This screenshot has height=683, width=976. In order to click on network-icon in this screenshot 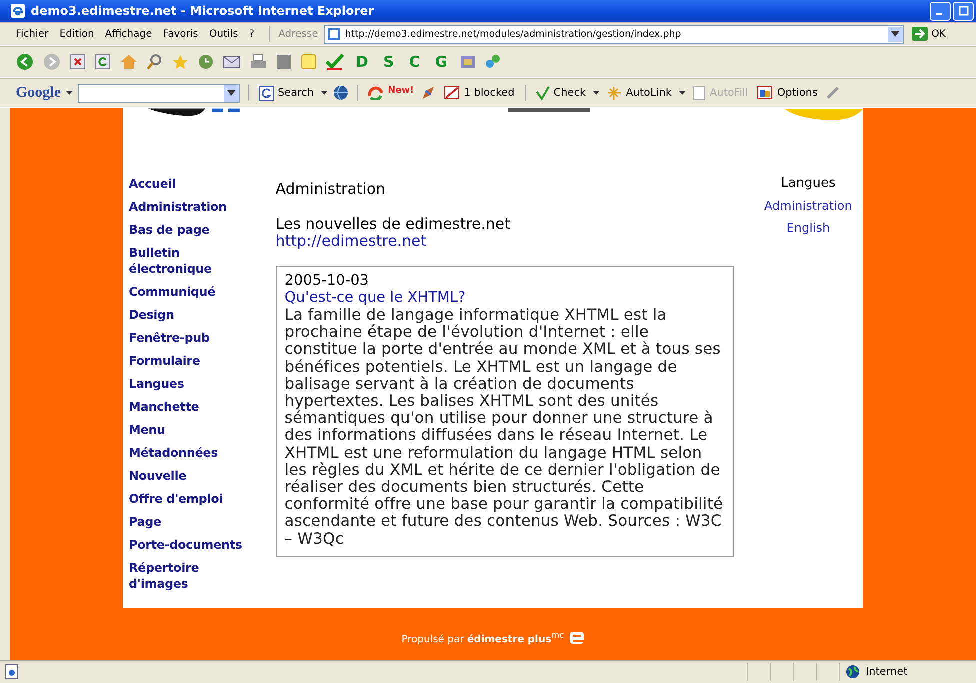, I will do `click(492, 62)`.